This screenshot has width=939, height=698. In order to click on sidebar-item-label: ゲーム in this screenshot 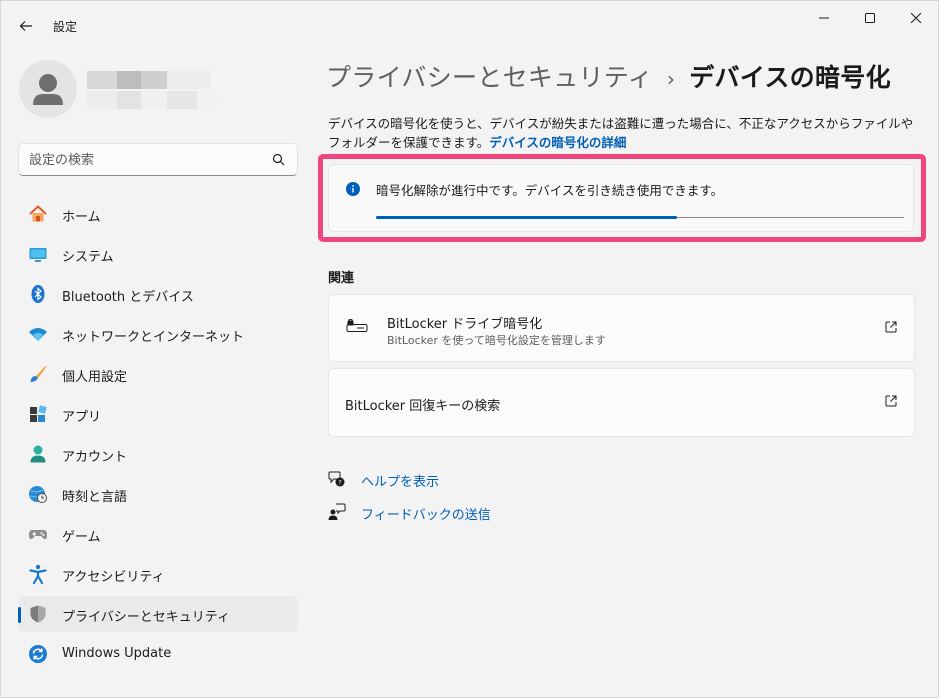, I will do `click(81, 537)`.